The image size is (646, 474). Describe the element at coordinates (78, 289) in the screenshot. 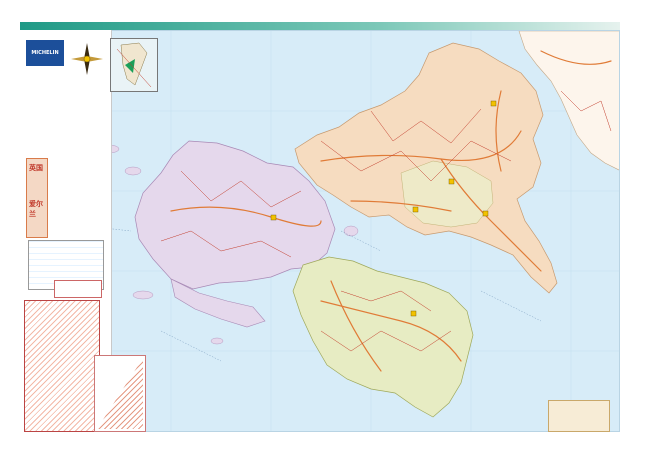

I see `legend-small-box` at that location.